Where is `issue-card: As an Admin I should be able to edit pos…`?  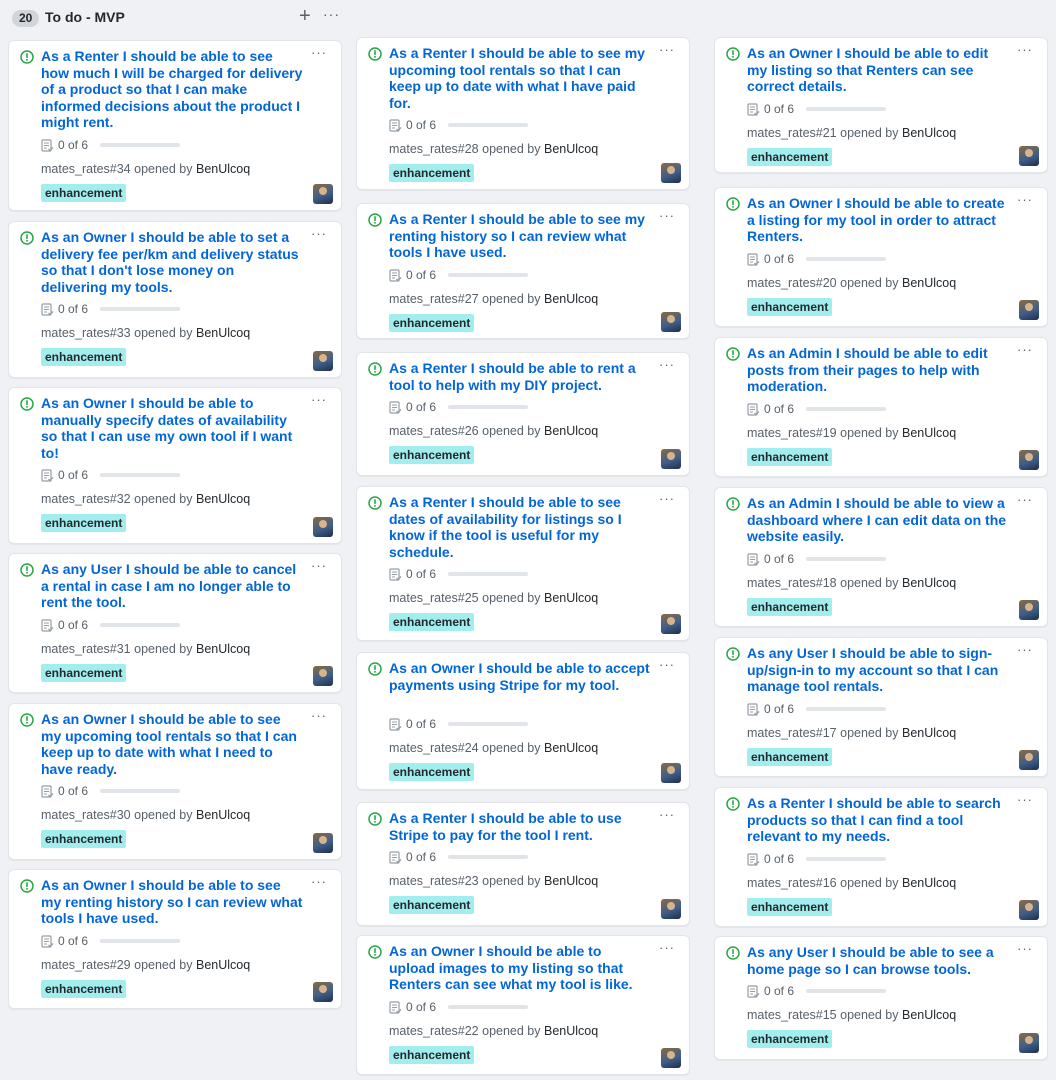 issue-card: As an Admin I should be able to edit pos… is located at coordinates (881, 407).